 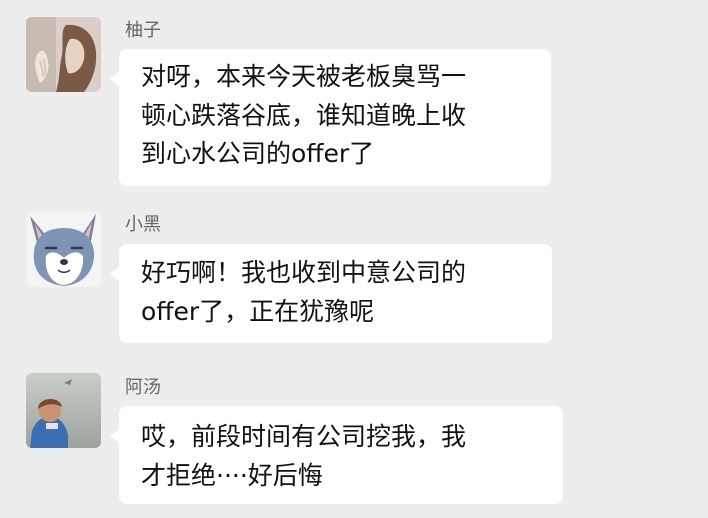 What do you see at coordinates (143, 30) in the screenshot?
I see `sender-name: 柚子` at bounding box center [143, 30].